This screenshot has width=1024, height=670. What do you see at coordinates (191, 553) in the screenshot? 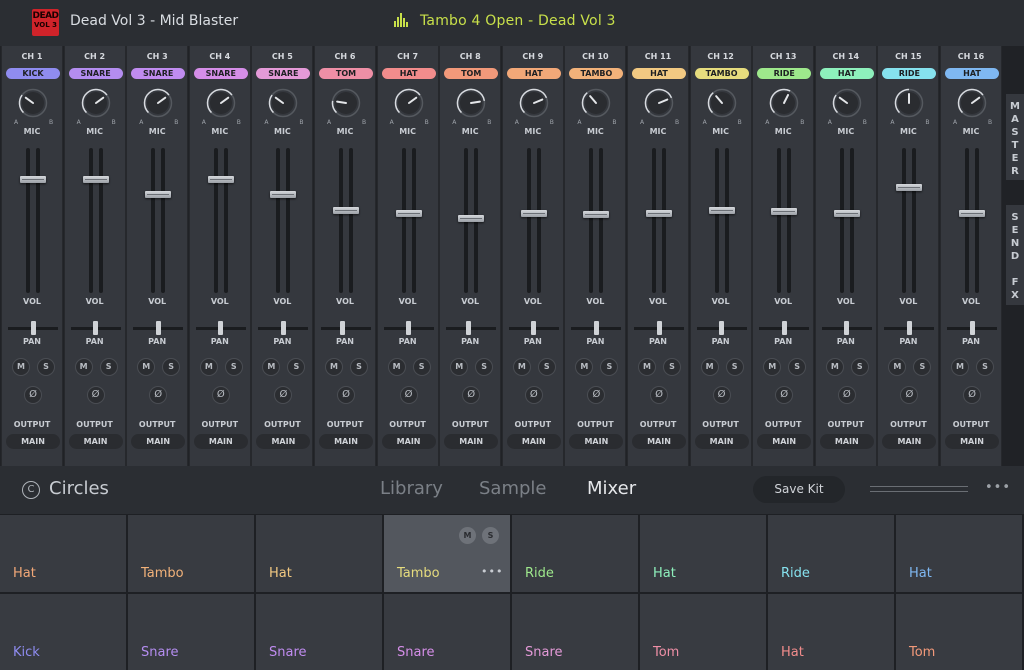
I see `pad: Tambo` at bounding box center [191, 553].